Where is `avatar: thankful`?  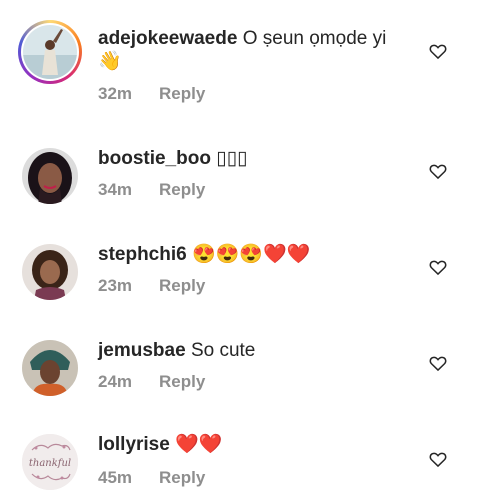
avatar: thankful is located at coordinates (50, 462).